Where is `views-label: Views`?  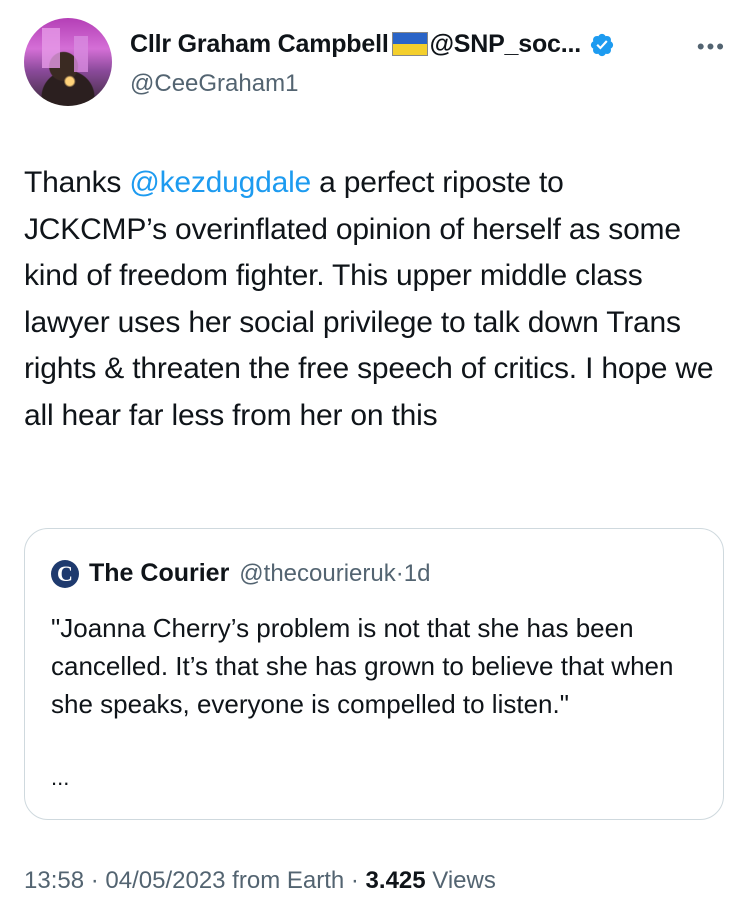
views-label: Views is located at coordinates (460, 880).